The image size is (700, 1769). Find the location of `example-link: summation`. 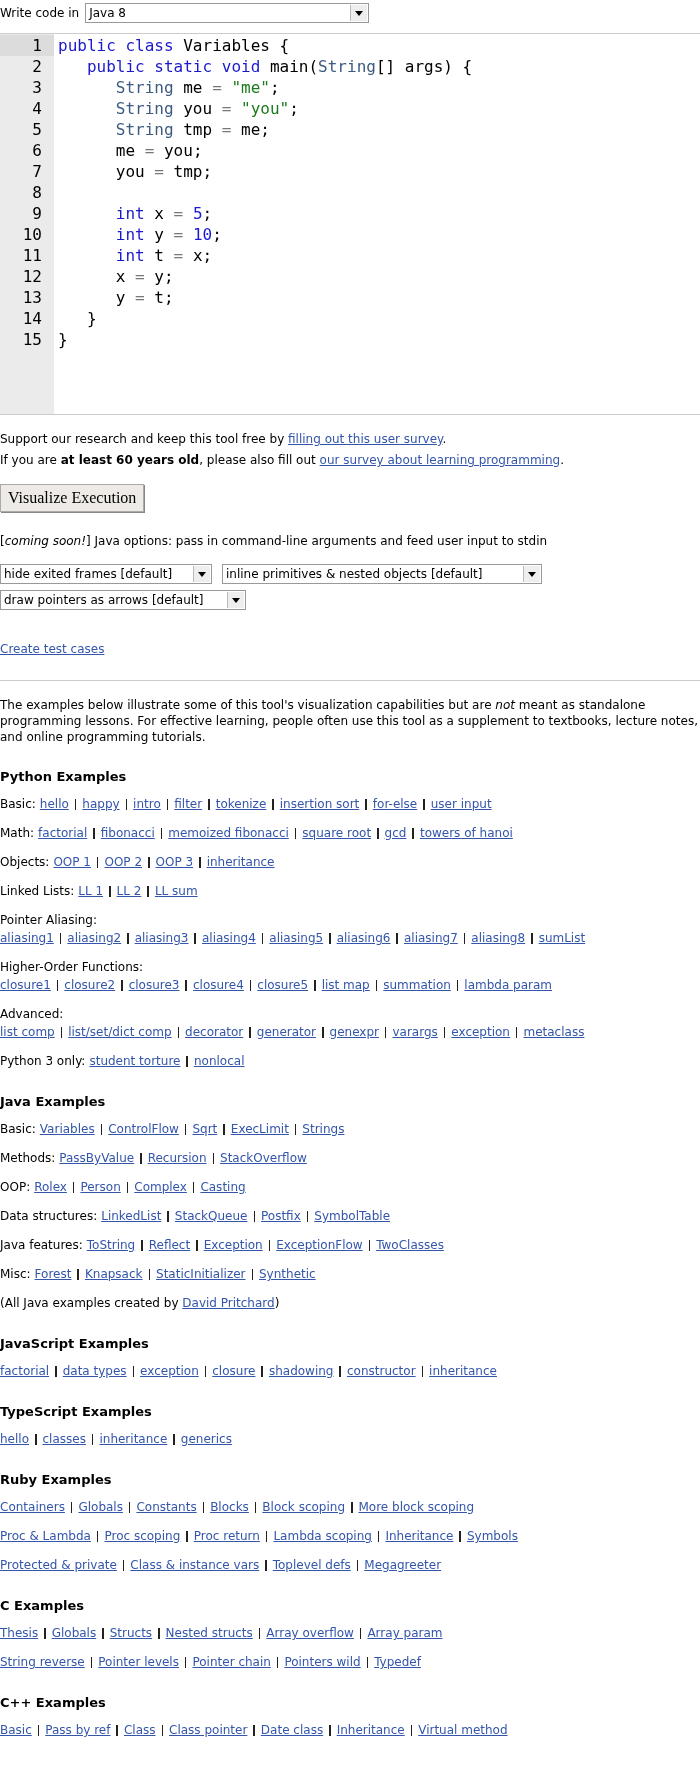

example-link: summation is located at coordinates (417, 985).